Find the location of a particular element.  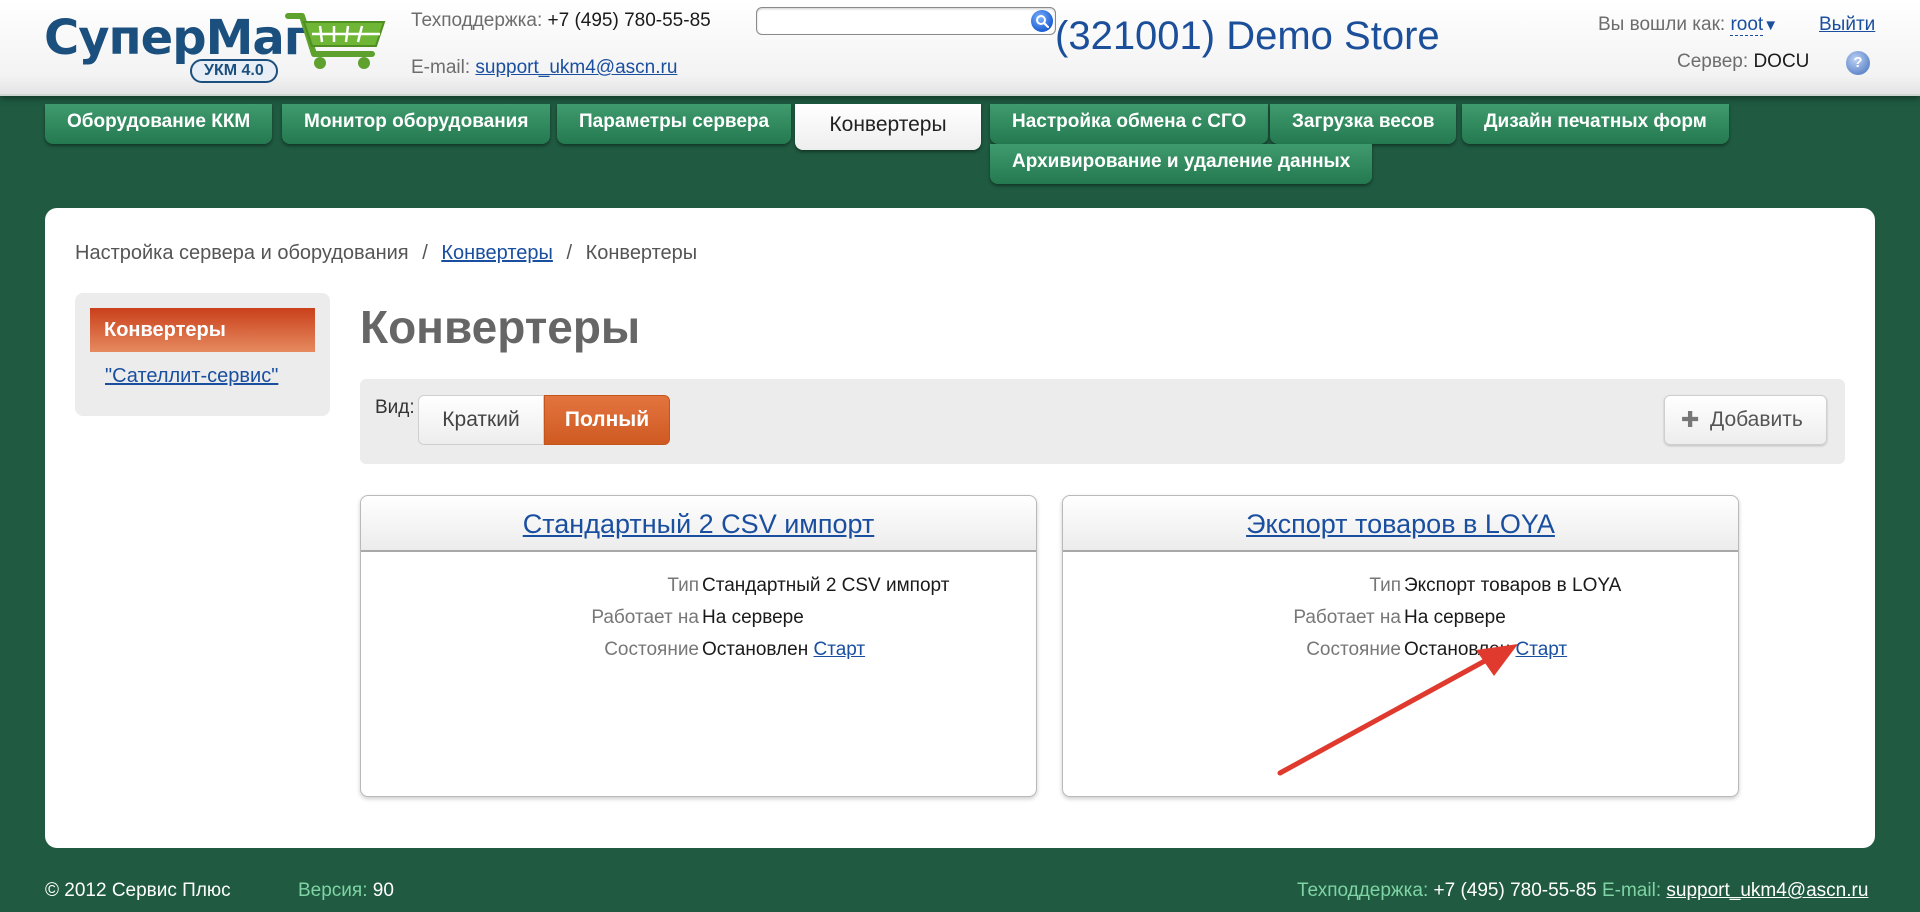

search-button is located at coordinates (1042, 21).